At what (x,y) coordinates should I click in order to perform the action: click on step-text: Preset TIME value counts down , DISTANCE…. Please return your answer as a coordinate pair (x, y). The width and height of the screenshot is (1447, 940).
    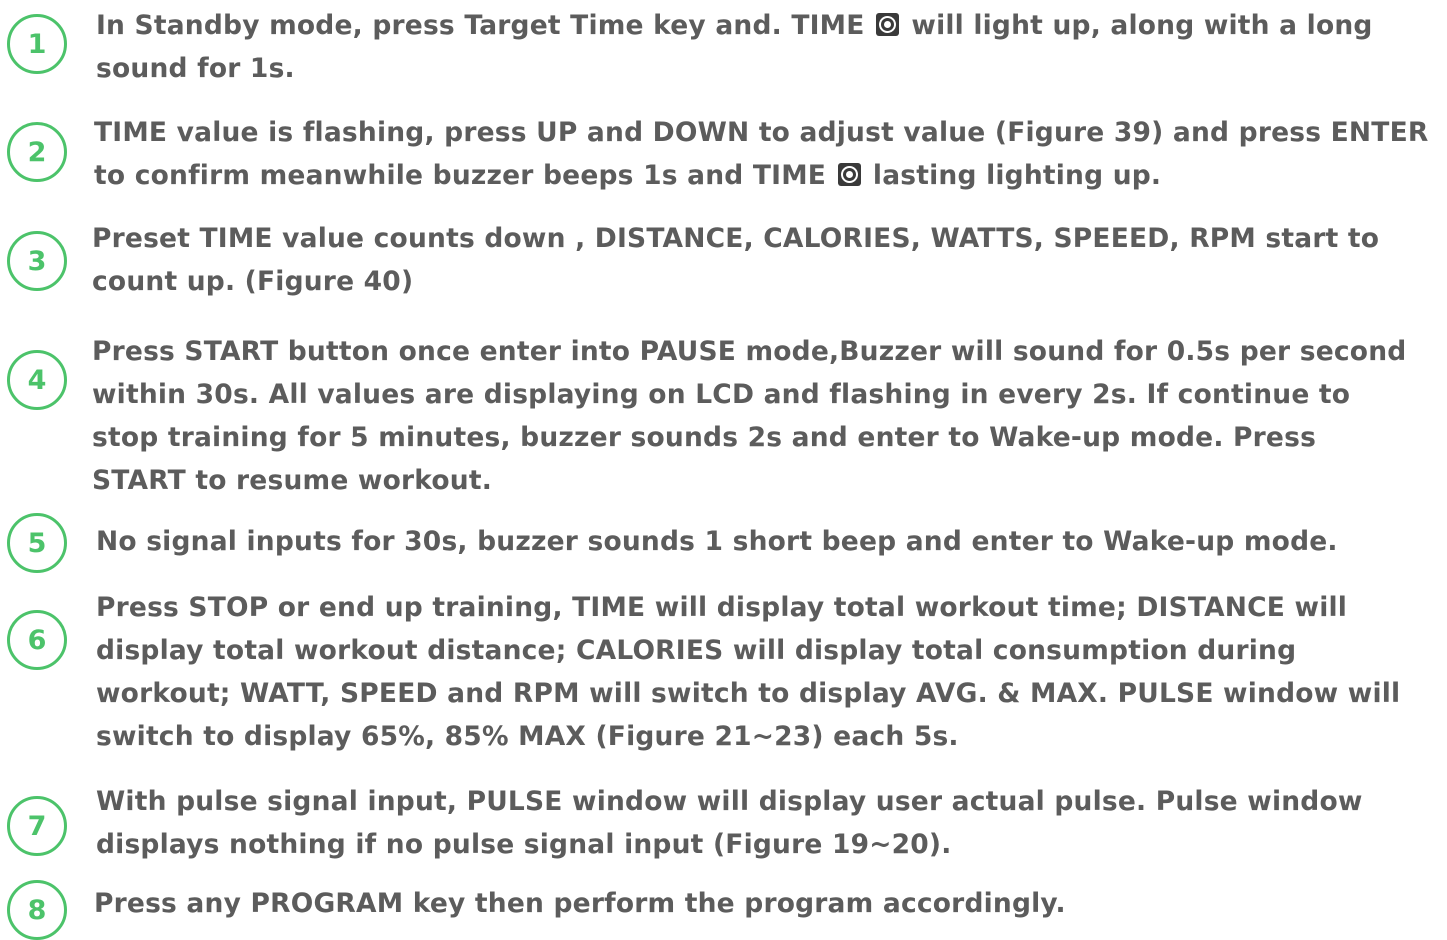
    Looking at the image, I should click on (735, 260).